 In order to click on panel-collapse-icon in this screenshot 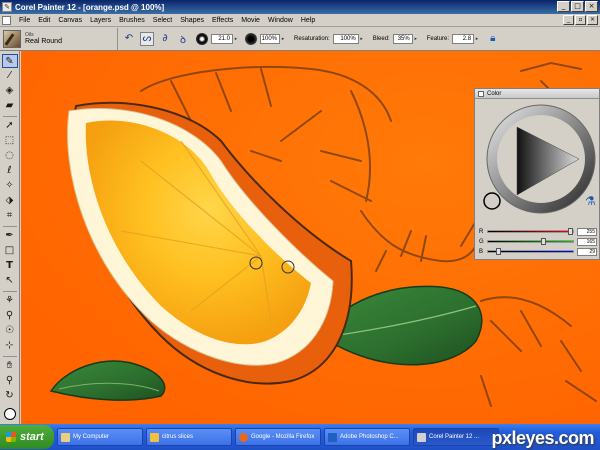, I will do `click(481, 93)`.